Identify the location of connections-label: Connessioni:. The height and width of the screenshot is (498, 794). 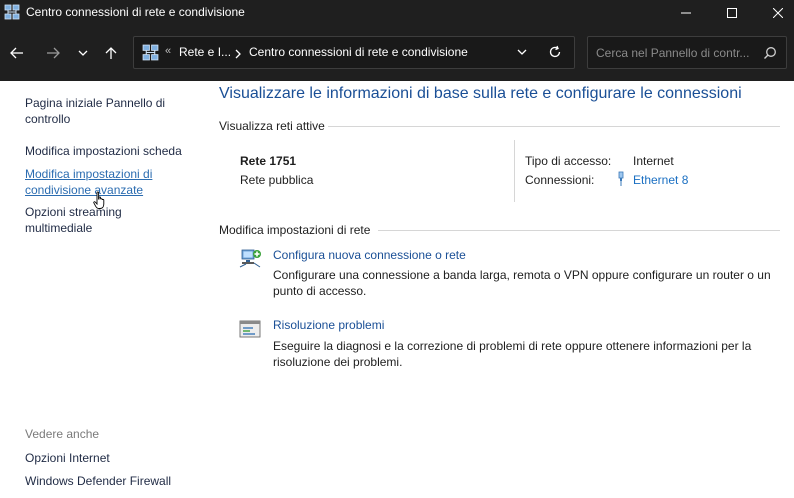
(560, 180).